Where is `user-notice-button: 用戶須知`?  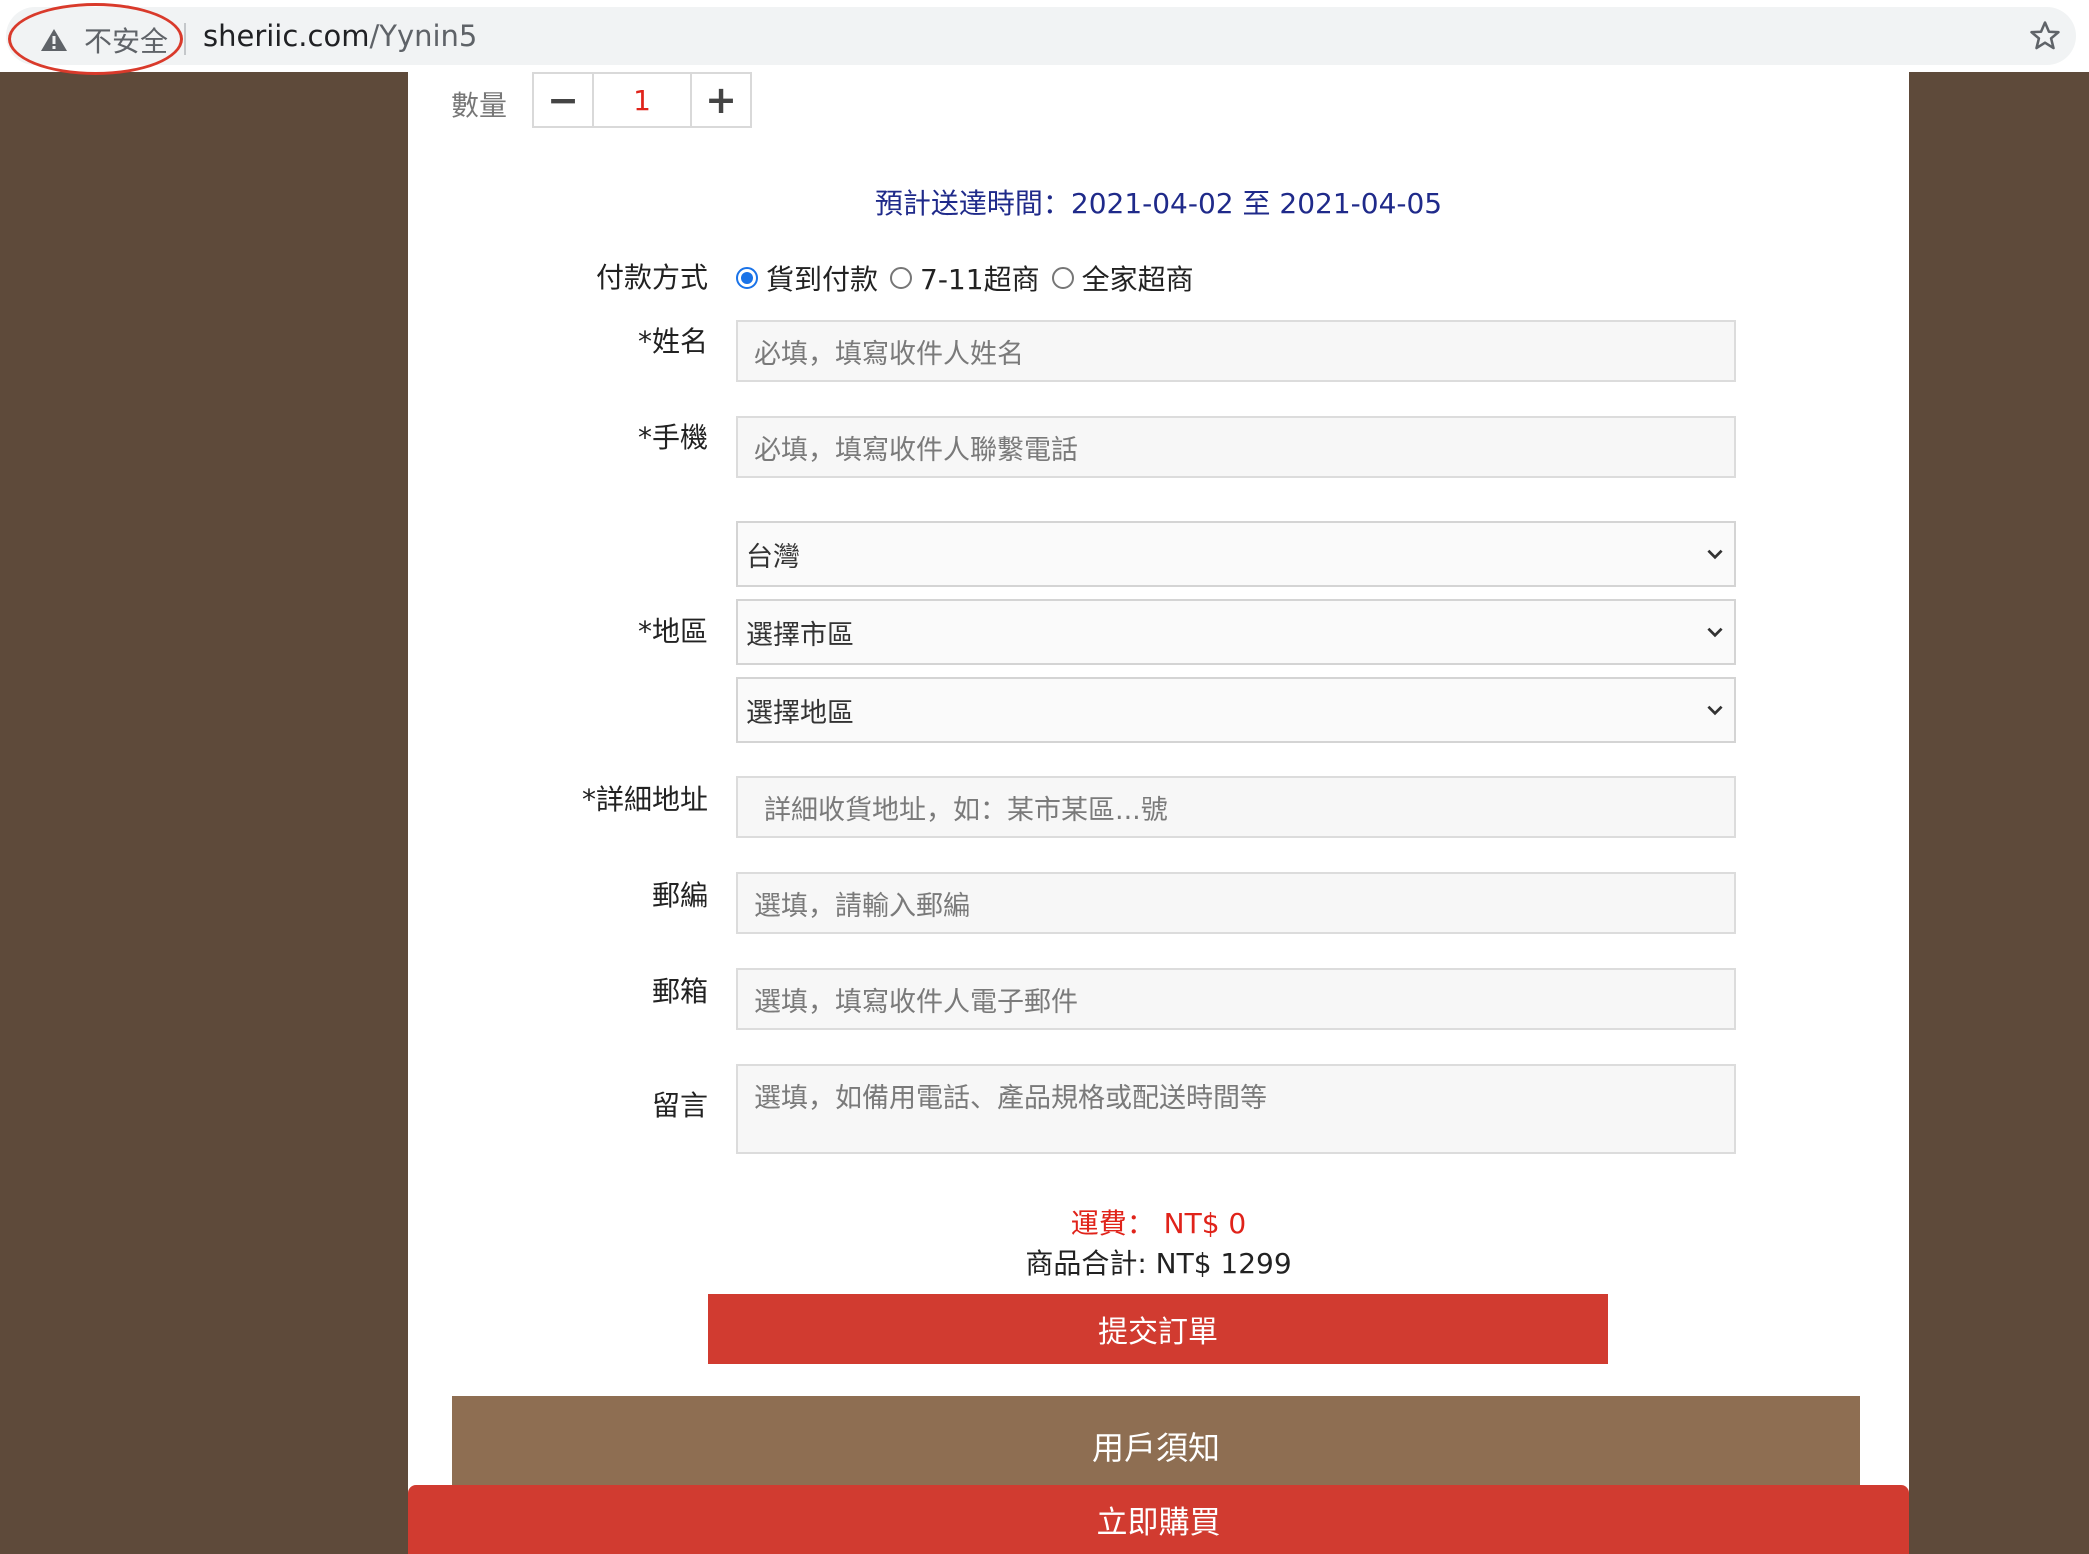 user-notice-button: 用戶須知 is located at coordinates (1156, 1446).